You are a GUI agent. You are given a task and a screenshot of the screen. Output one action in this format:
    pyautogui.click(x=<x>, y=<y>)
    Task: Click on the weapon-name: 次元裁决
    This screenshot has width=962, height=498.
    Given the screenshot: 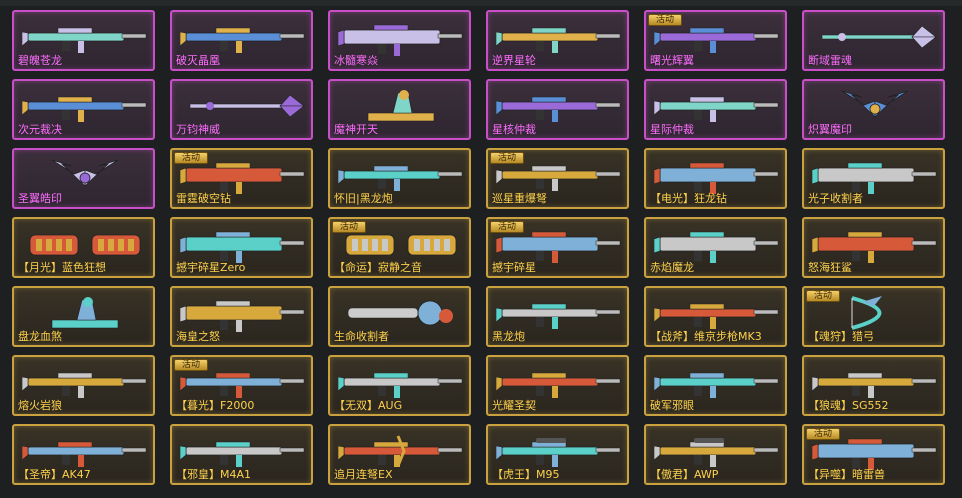 What is the action you would take?
    pyautogui.click(x=40, y=129)
    